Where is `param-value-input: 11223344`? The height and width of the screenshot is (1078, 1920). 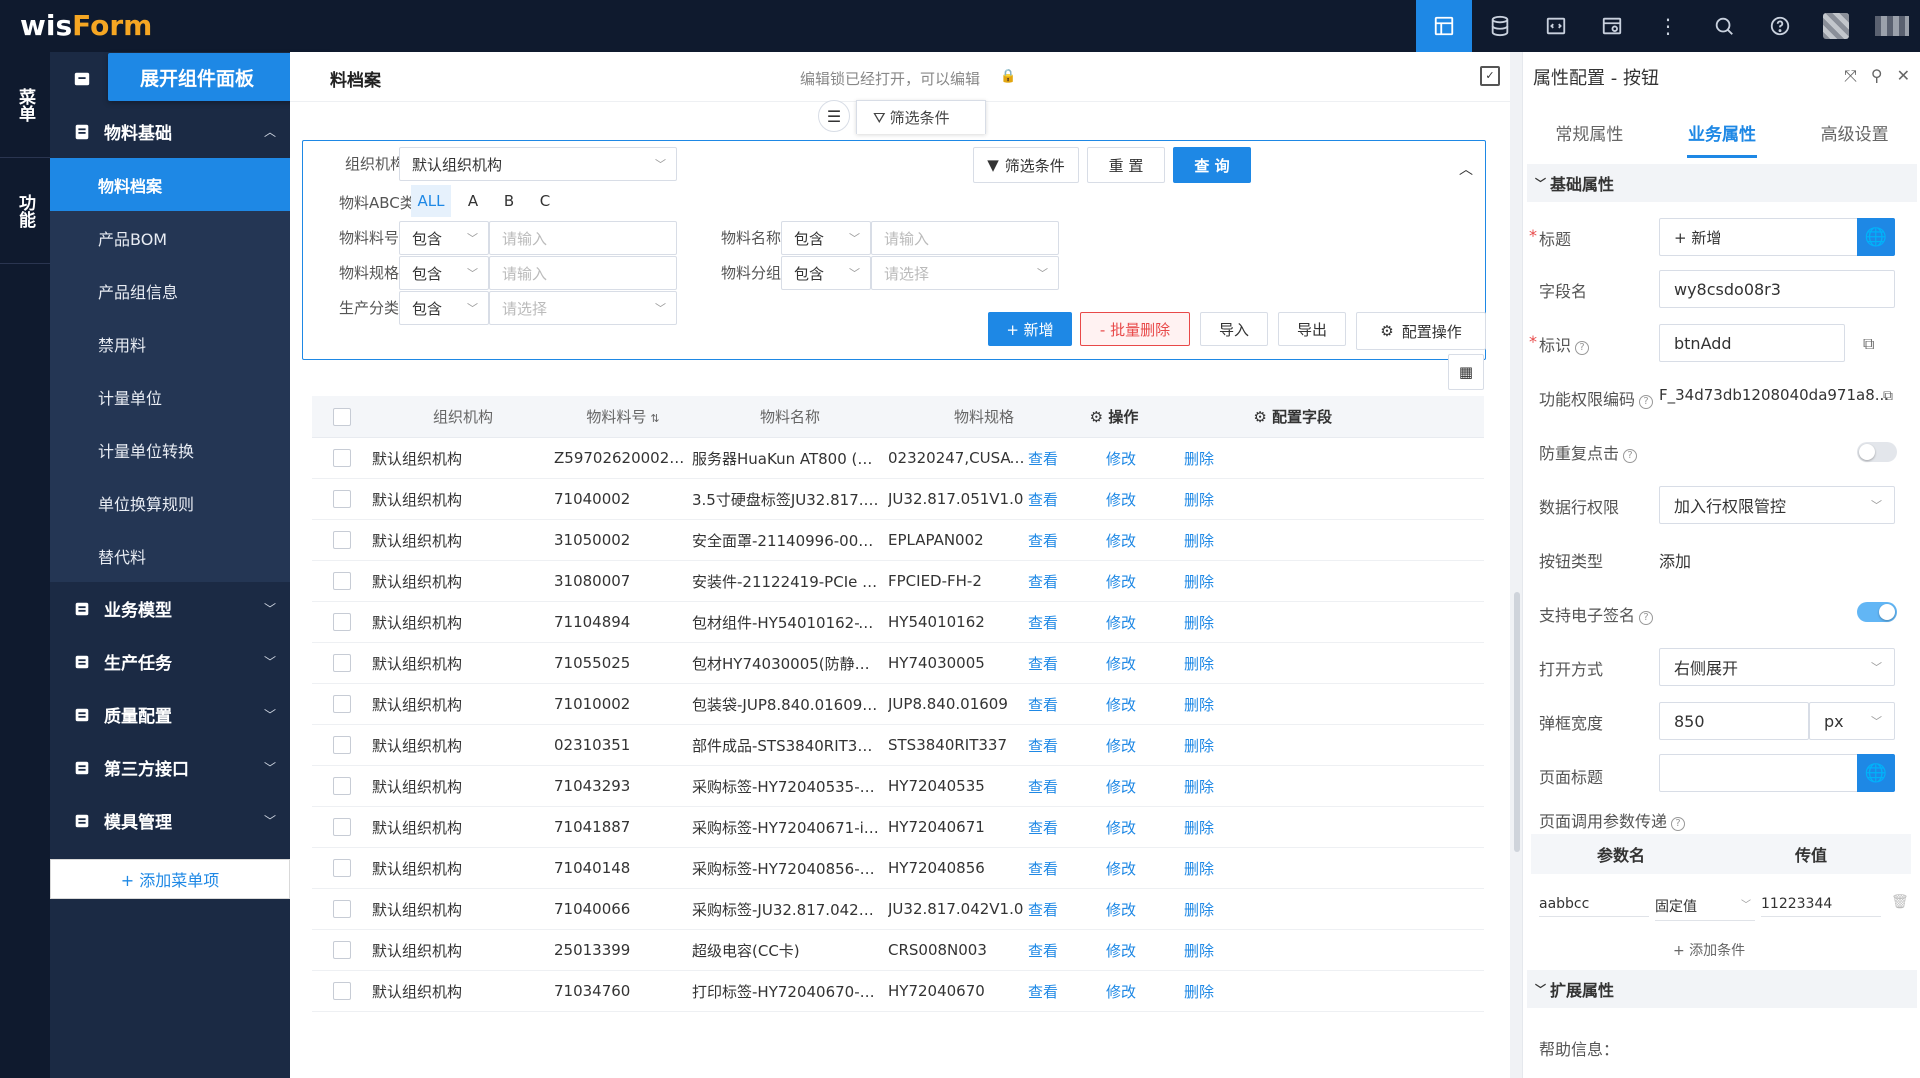
param-value-input: 11223344 is located at coordinates (1821, 906).